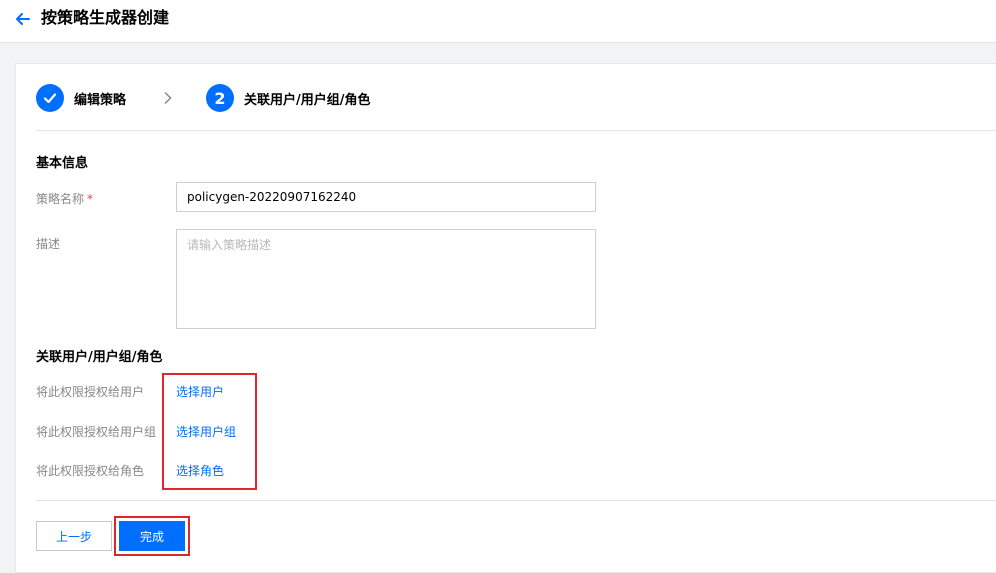  Describe the element at coordinates (307, 100) in the screenshot. I see `step-2-label: 关联用户/用户组/角色` at that location.